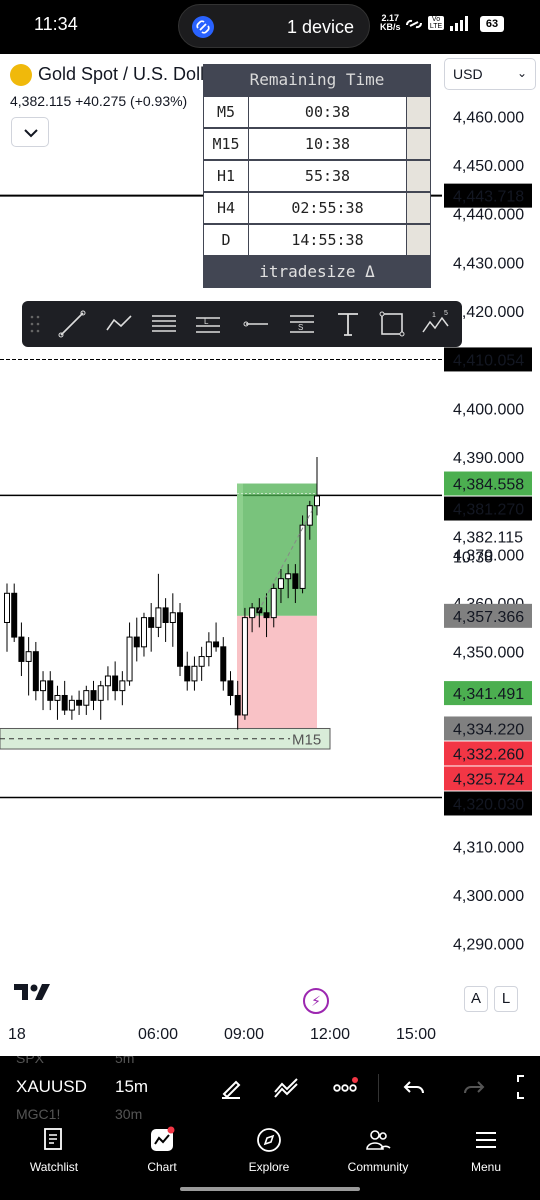 The width and height of the screenshot is (540, 1200). Describe the element at coordinates (490, 74) in the screenshot. I see `currency-select: USD ⌄` at that location.